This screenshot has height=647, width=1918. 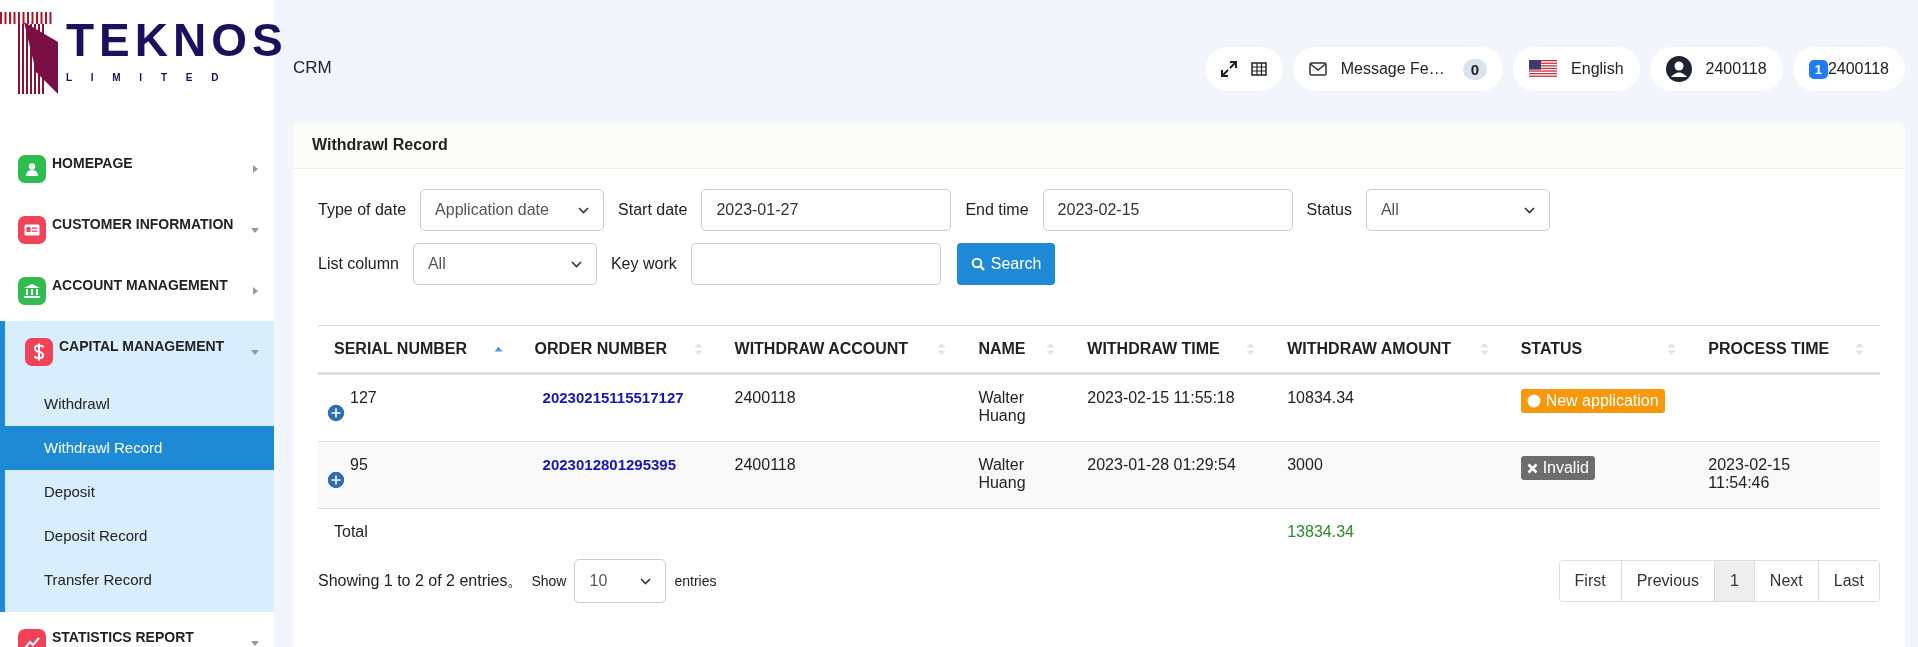 What do you see at coordinates (826, 210) in the screenshot?
I see `filter-input: 2023-01-27` at bounding box center [826, 210].